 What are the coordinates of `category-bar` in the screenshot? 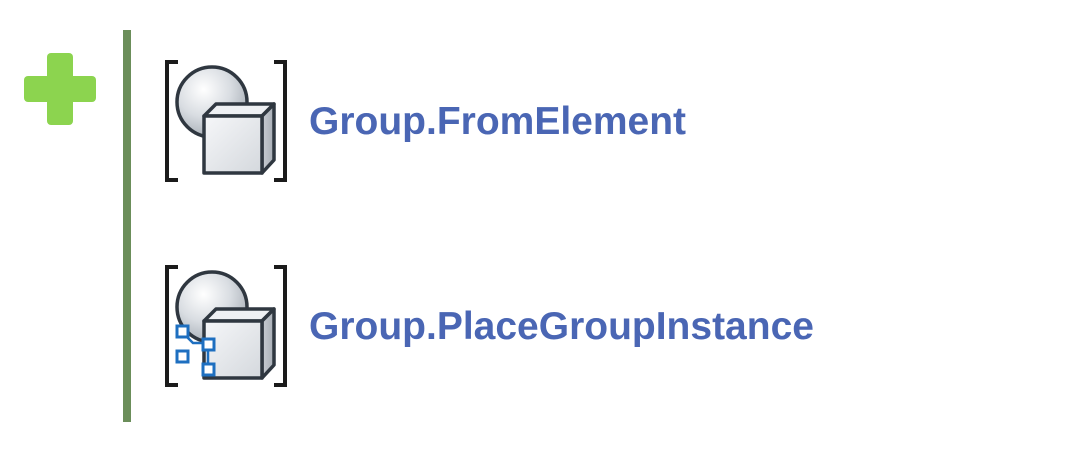 It's located at (127, 226).